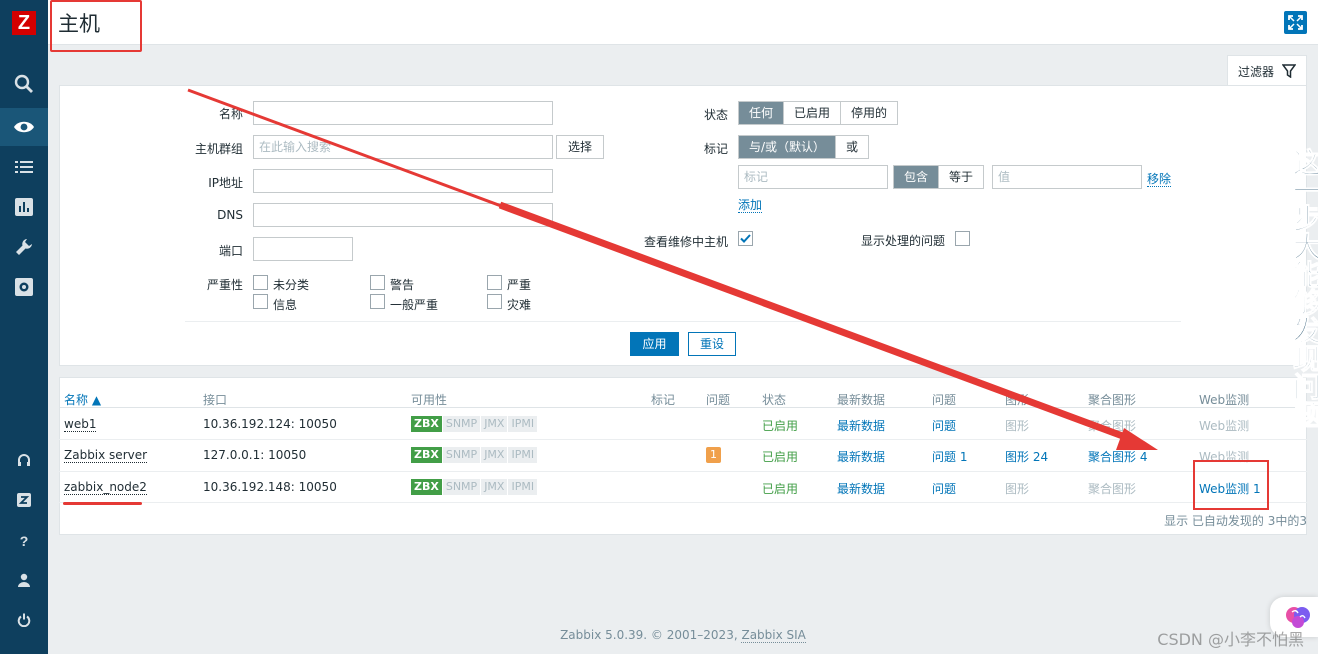  Describe the element at coordinates (523, 424) in the screenshot. I see `availability-ipmi: IPMI` at that location.